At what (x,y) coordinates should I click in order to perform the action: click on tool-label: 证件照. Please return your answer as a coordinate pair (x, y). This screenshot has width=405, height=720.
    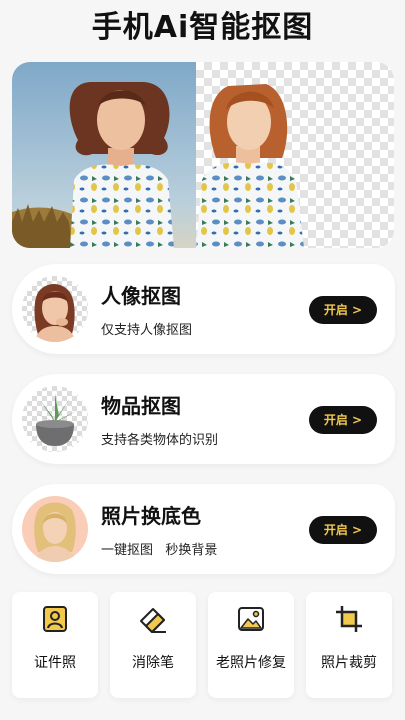
    Looking at the image, I should click on (55, 663).